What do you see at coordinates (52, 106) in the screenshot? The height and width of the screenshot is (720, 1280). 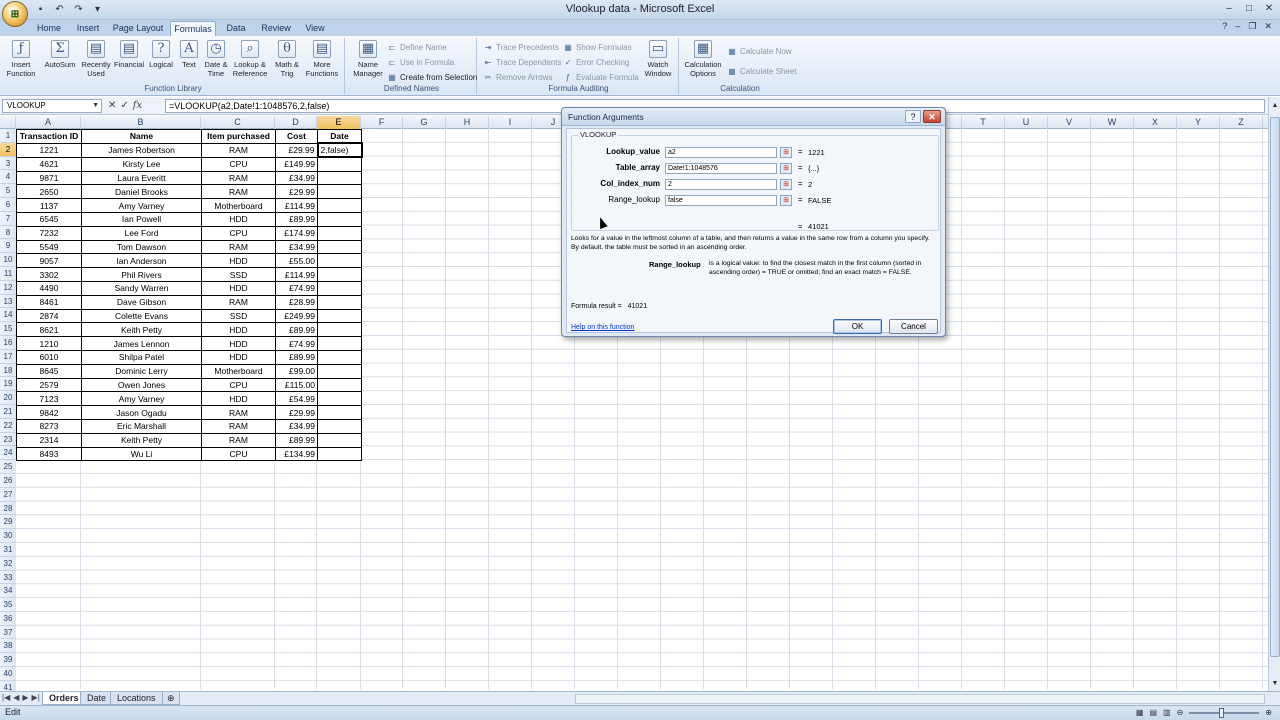 I see `name-box: VLOOKUP ▼` at bounding box center [52, 106].